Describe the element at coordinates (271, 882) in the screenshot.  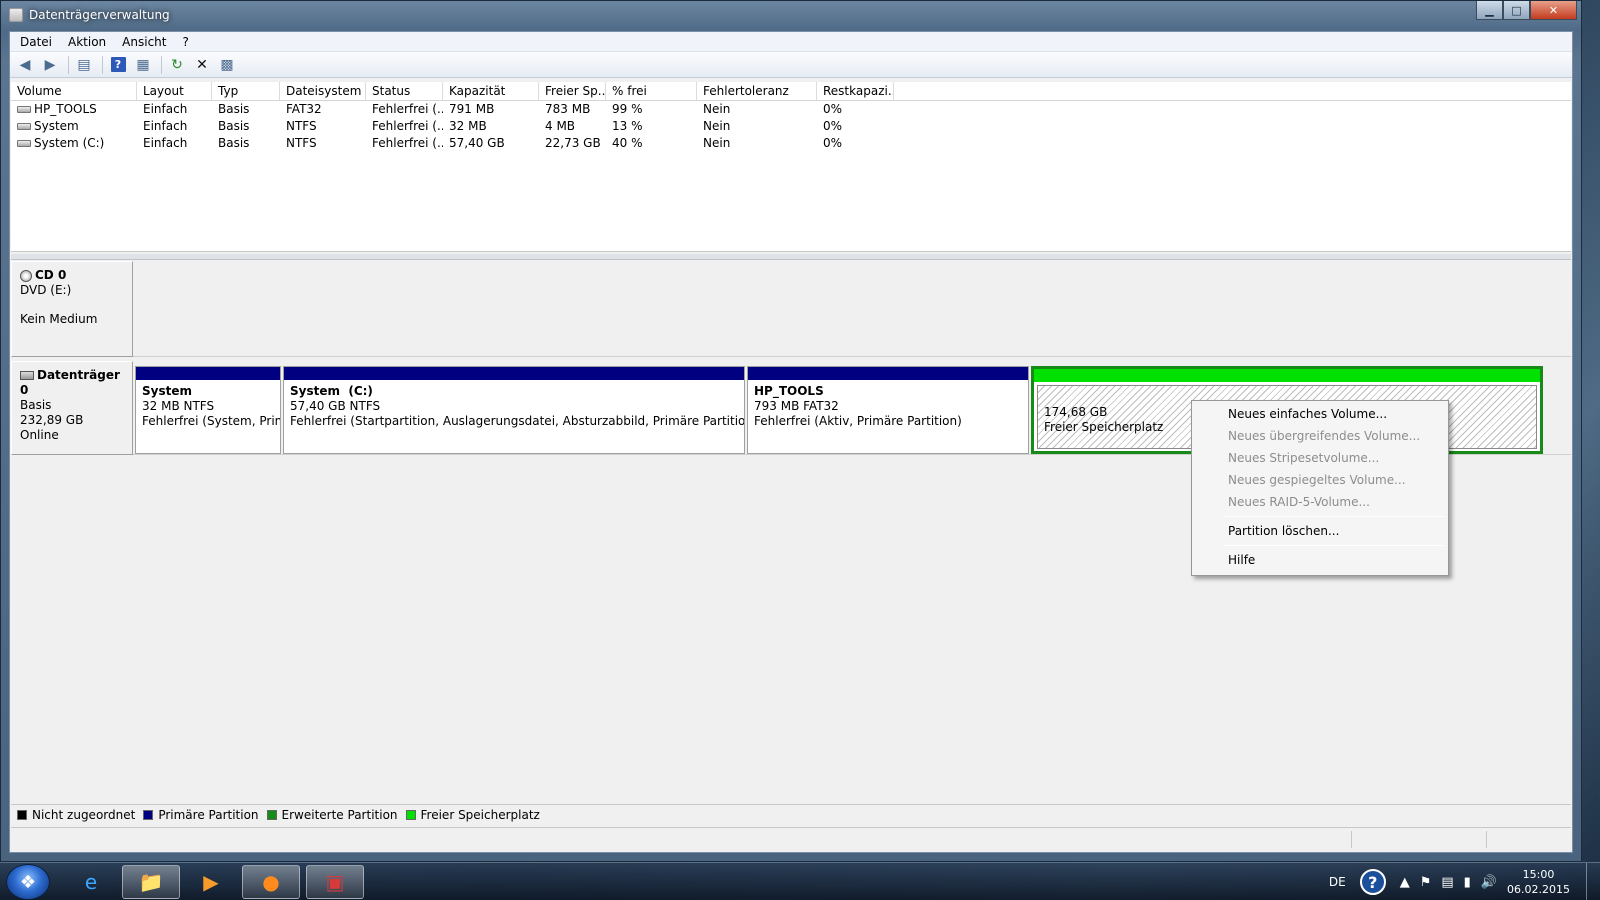
I see `firefox-icon: ●` at that location.